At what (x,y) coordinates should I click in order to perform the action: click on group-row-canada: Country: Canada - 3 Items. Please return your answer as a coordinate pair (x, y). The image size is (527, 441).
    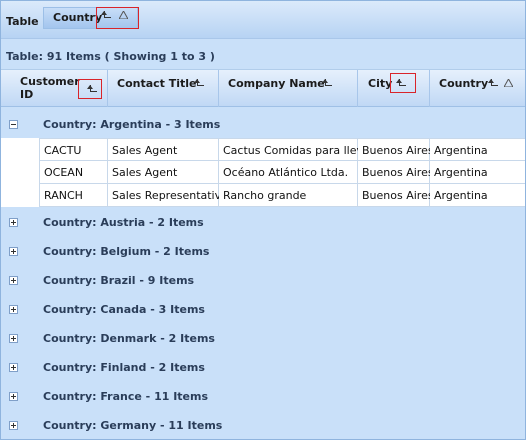
    Looking at the image, I should click on (263, 309).